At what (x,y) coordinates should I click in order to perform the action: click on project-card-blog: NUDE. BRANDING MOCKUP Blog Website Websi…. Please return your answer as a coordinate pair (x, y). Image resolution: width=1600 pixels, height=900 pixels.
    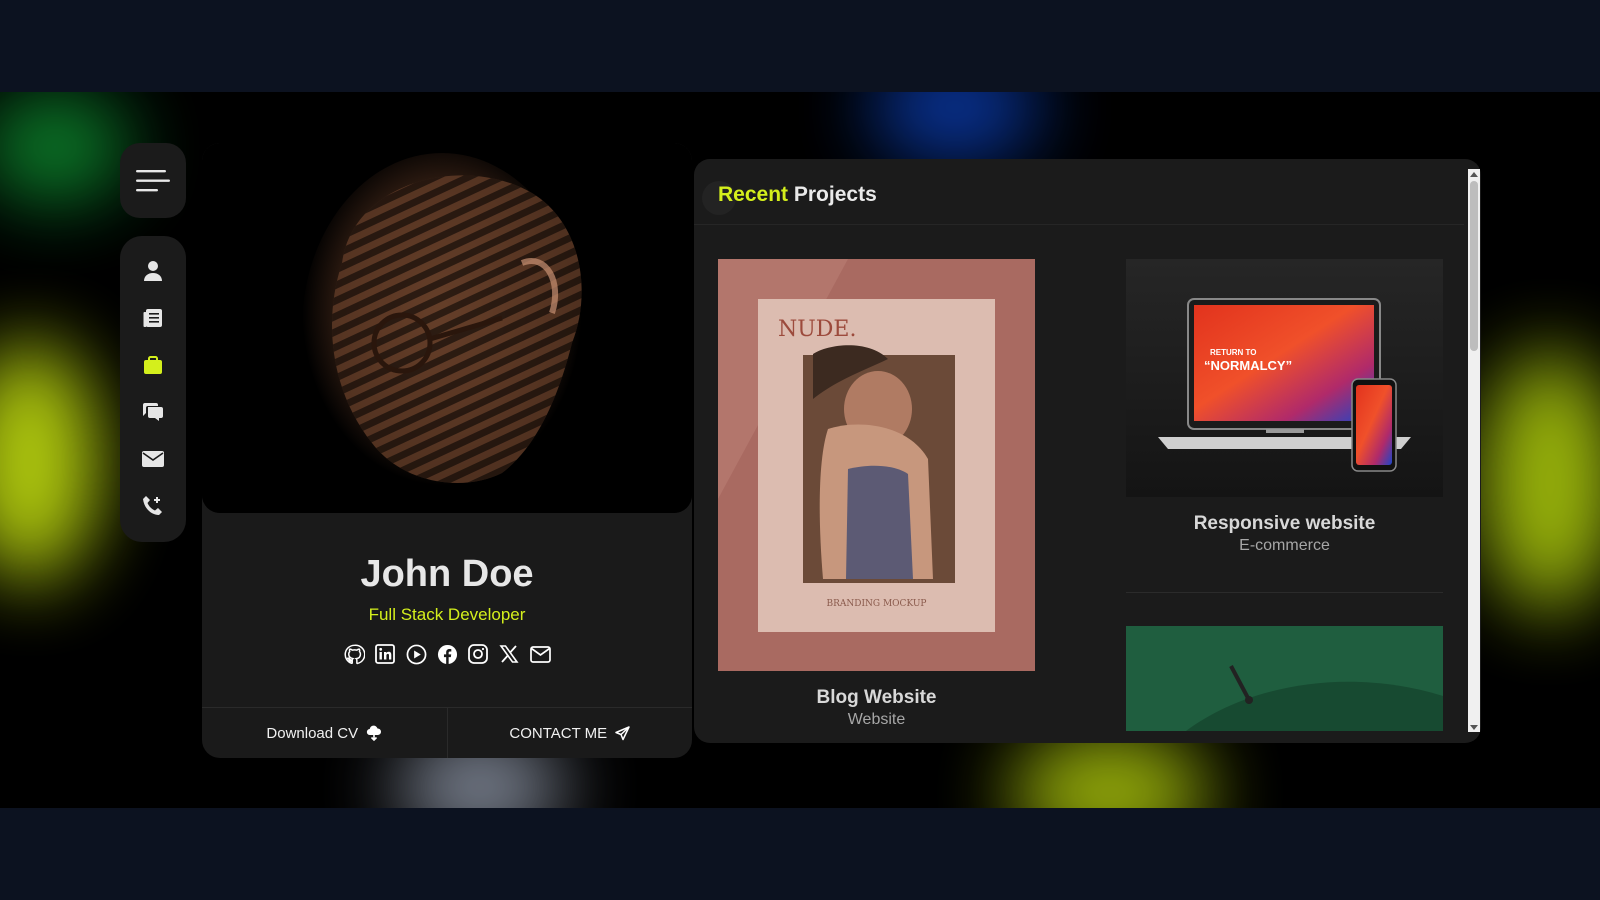
    Looking at the image, I should click on (876, 499).